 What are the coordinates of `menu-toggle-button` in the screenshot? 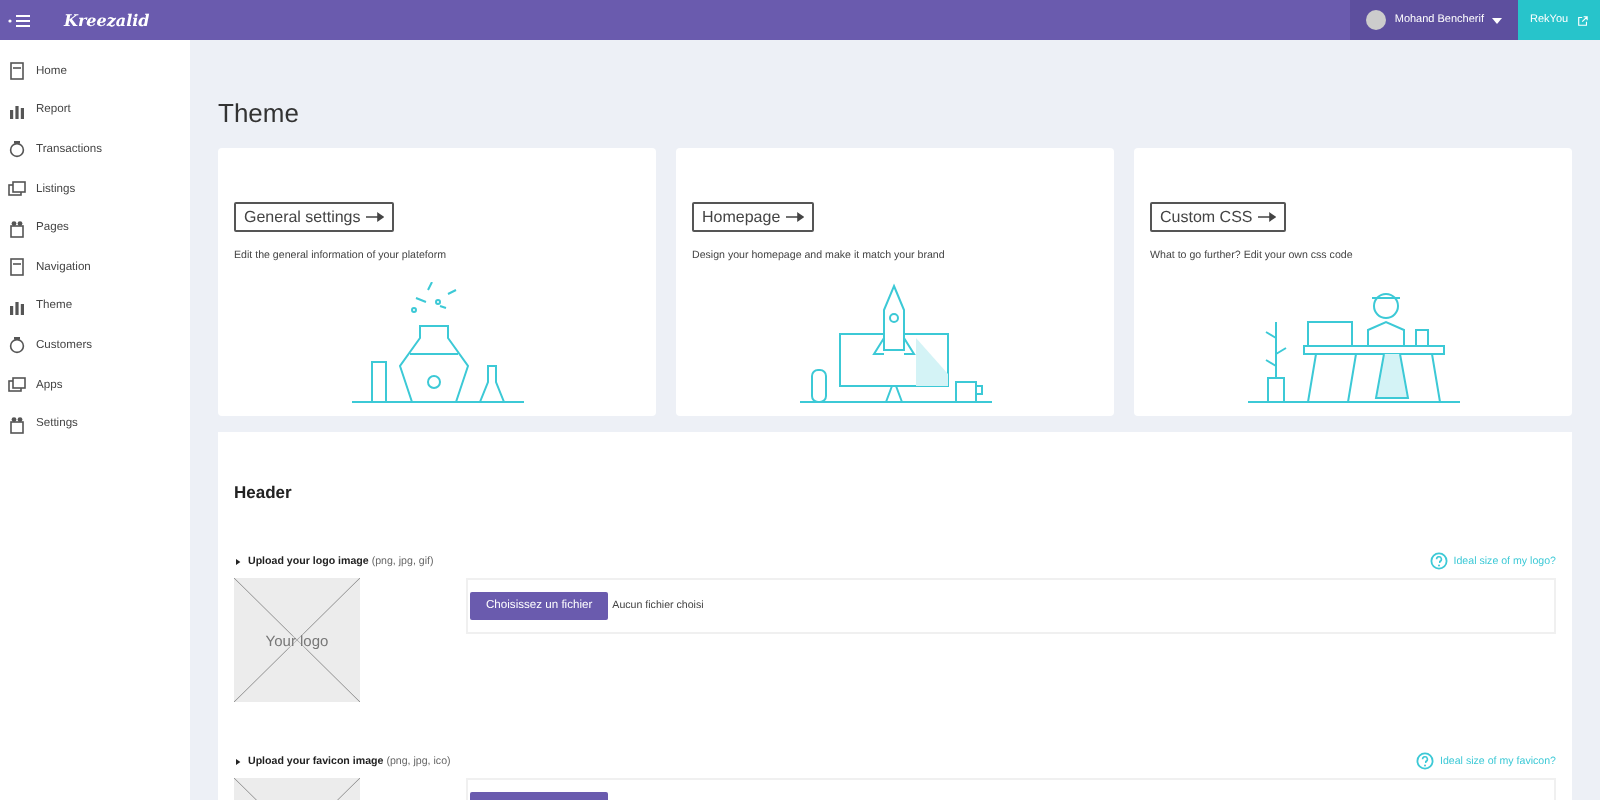 It's located at (20, 20).